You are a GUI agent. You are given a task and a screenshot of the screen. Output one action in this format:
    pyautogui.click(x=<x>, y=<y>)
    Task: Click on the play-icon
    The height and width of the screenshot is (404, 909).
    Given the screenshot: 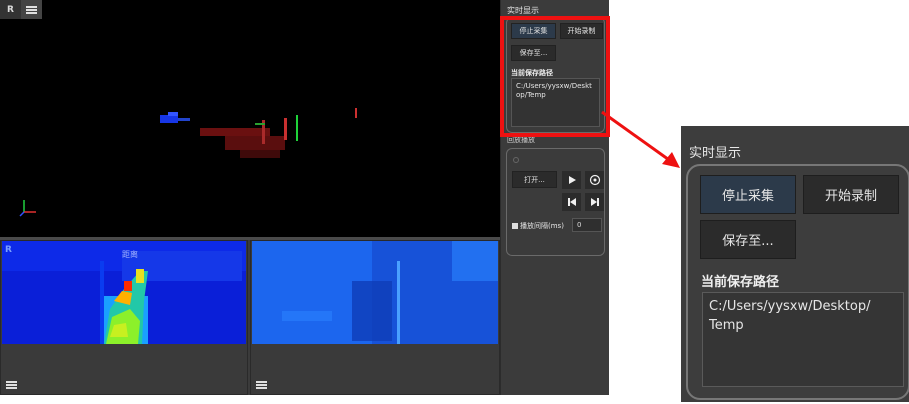 What is the action you would take?
    pyautogui.click(x=572, y=180)
    